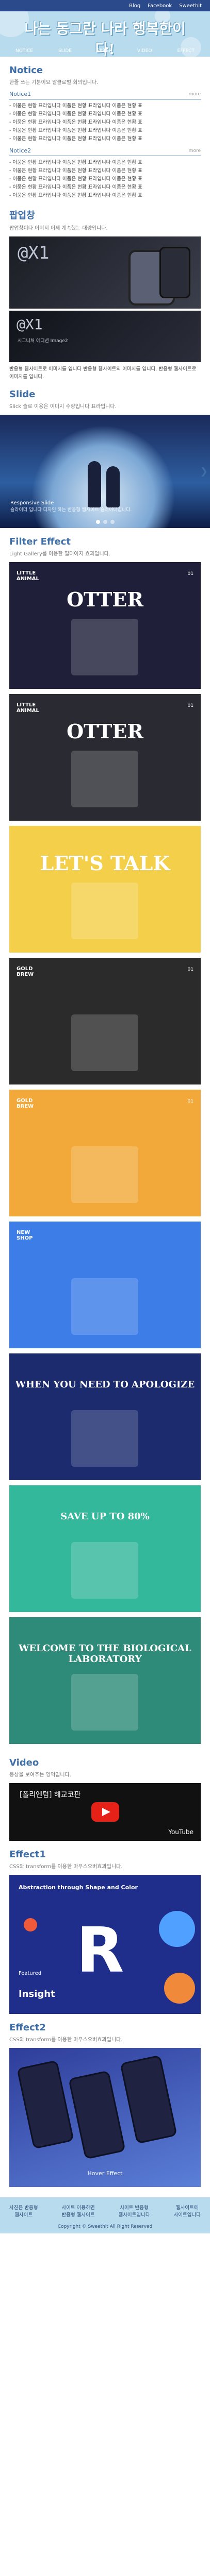 The width and height of the screenshot is (210, 2576). Describe the element at coordinates (24, 2211) in the screenshot. I see `footer-col: 사진은 반응형 웹사이트` at that location.